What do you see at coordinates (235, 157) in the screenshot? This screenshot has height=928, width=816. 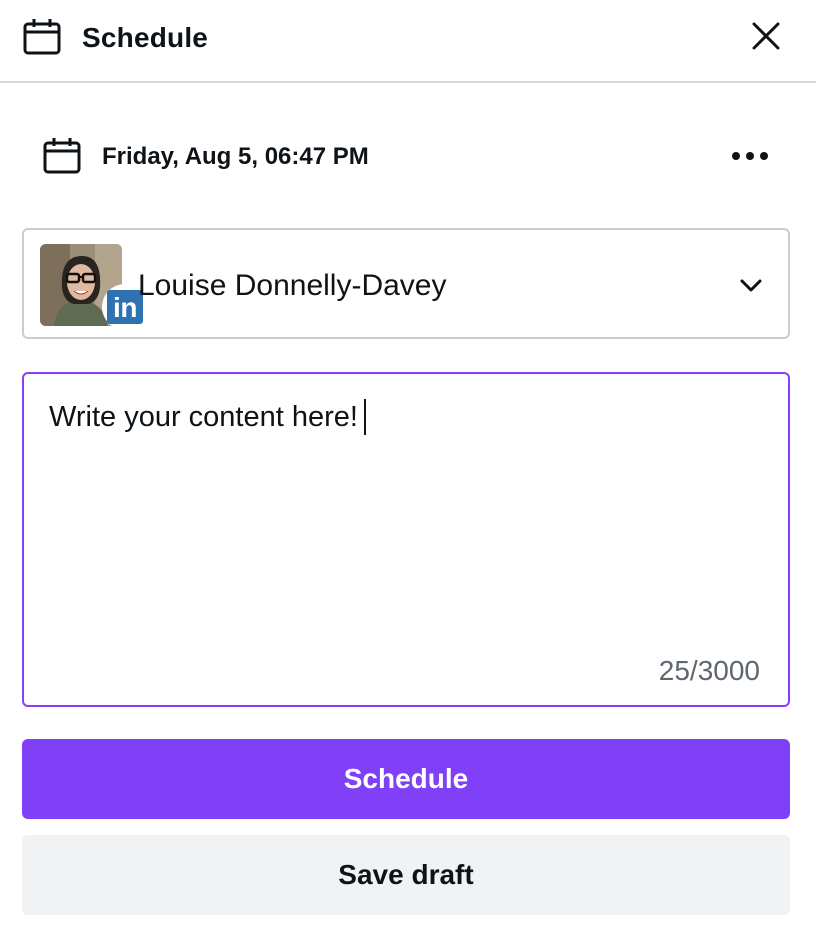 I see `schedule-date-text: Friday, Aug 5, 06:47 PM` at bounding box center [235, 157].